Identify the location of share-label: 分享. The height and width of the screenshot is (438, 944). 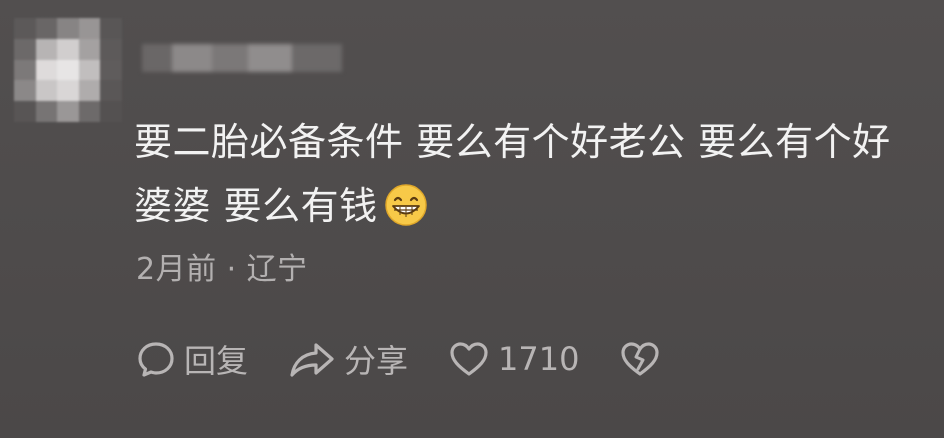
(376, 361).